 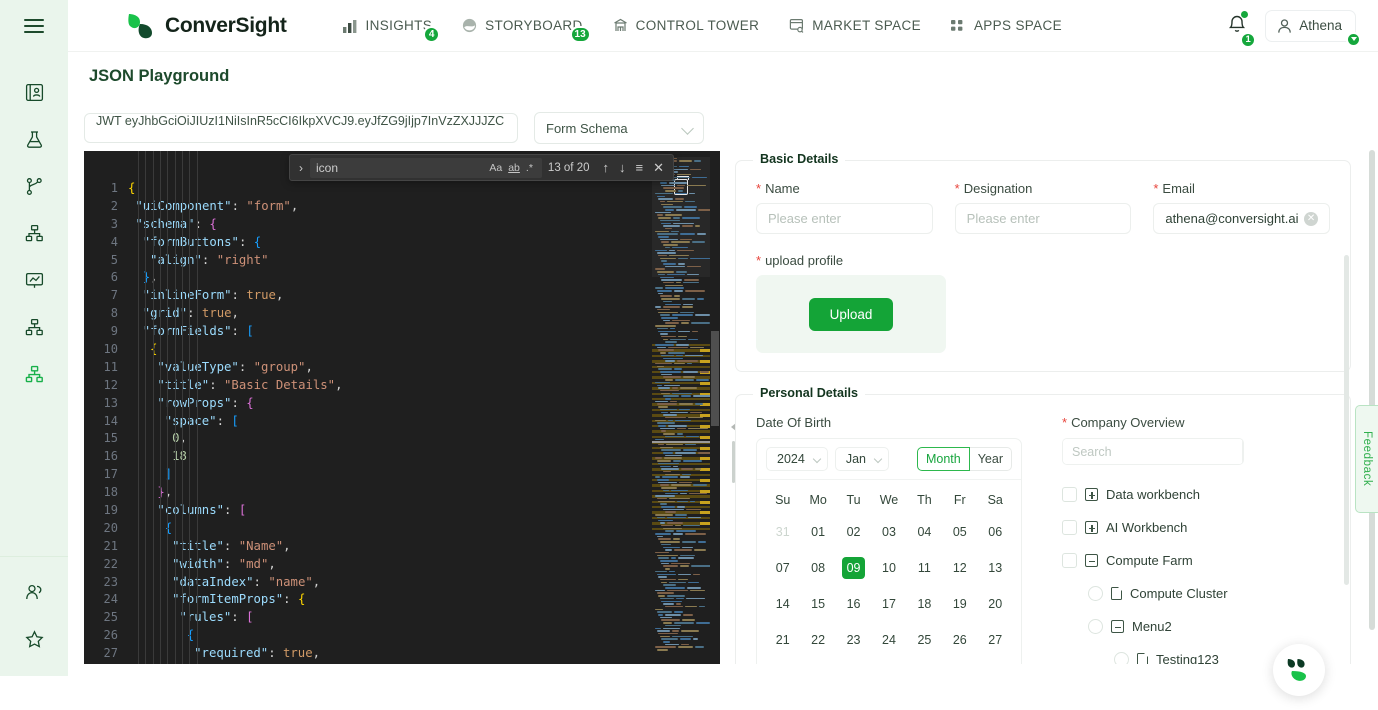 What do you see at coordinates (681, 407) in the screenshot?
I see `editor-minimap` at bounding box center [681, 407].